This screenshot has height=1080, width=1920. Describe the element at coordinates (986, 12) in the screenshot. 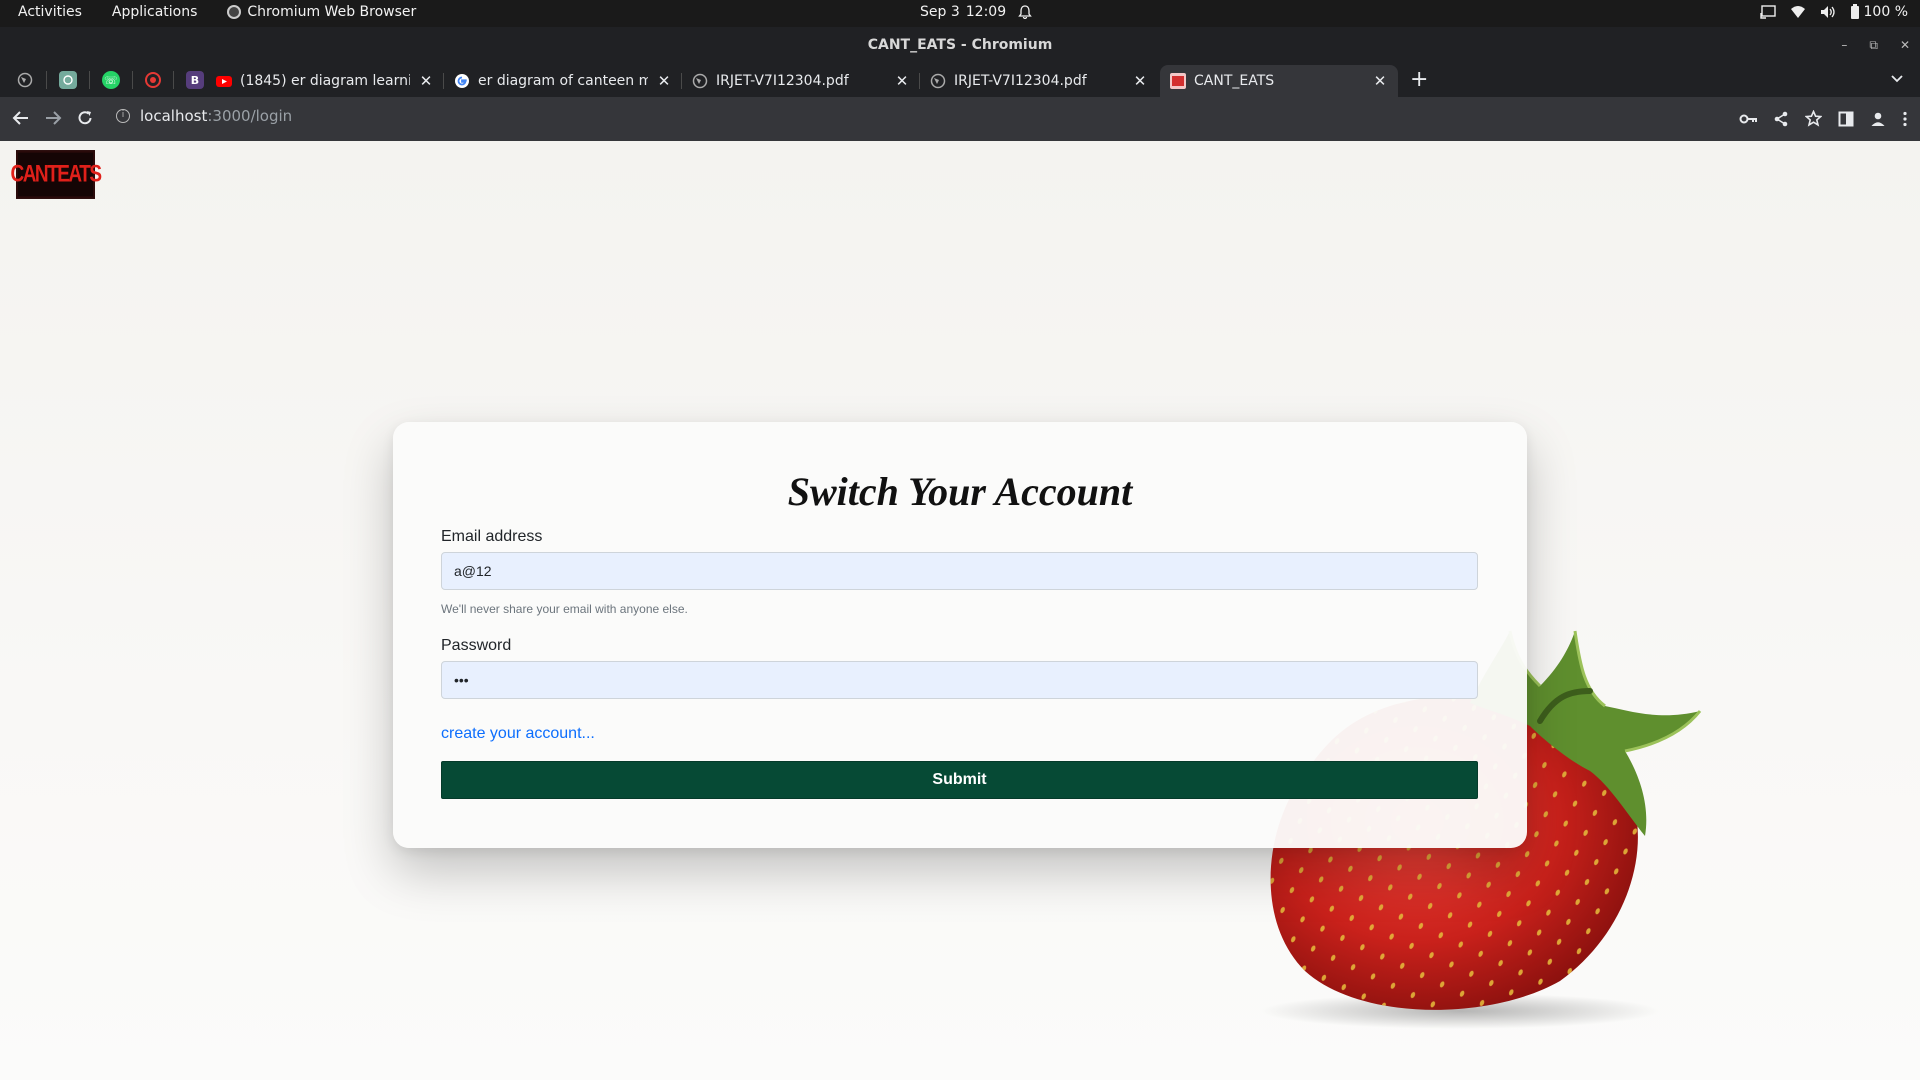

I see `time-text: 12:09` at that location.